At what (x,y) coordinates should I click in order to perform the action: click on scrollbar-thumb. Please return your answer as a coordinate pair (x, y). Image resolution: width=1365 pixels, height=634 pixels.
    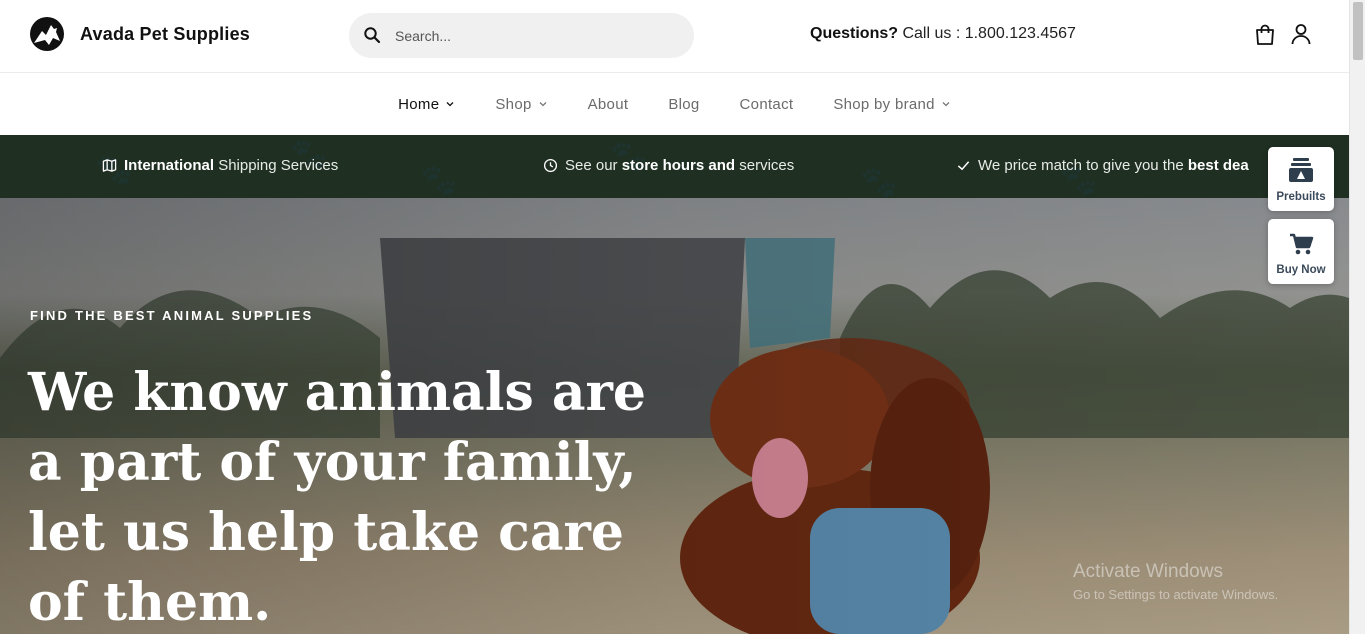
    Looking at the image, I should click on (1358, 31).